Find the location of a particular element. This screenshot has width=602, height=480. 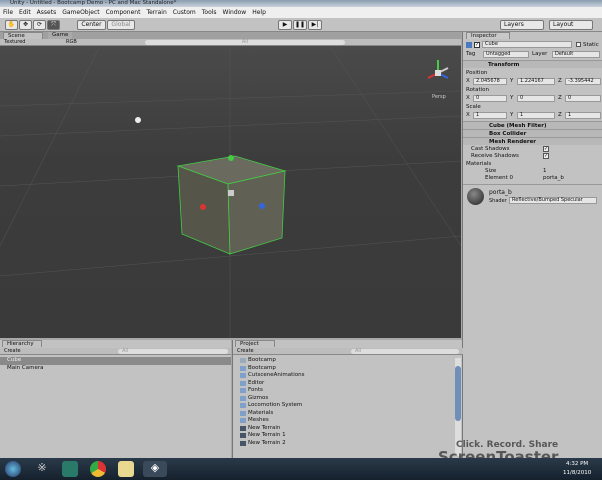

menu-help: Help is located at coordinates (259, 12).